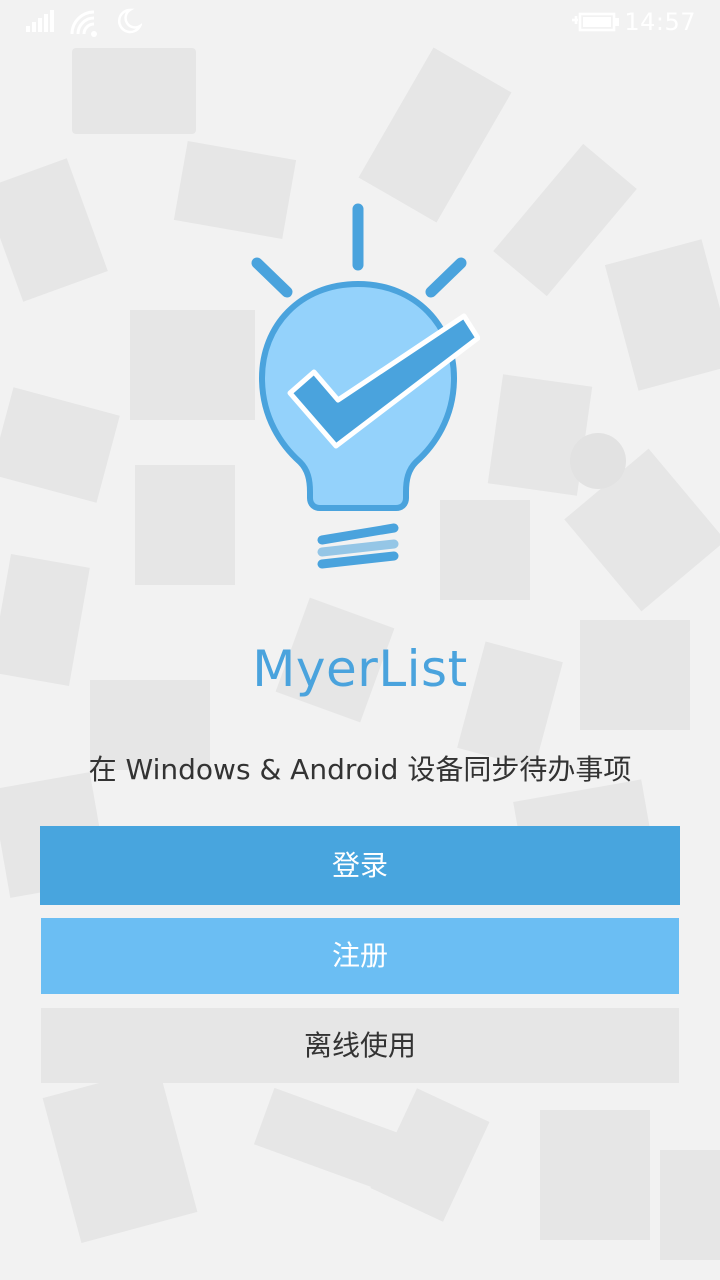 The height and width of the screenshot is (1280, 720). Describe the element at coordinates (365, 386) in the screenshot. I see `lightbulb-check-icon` at that location.